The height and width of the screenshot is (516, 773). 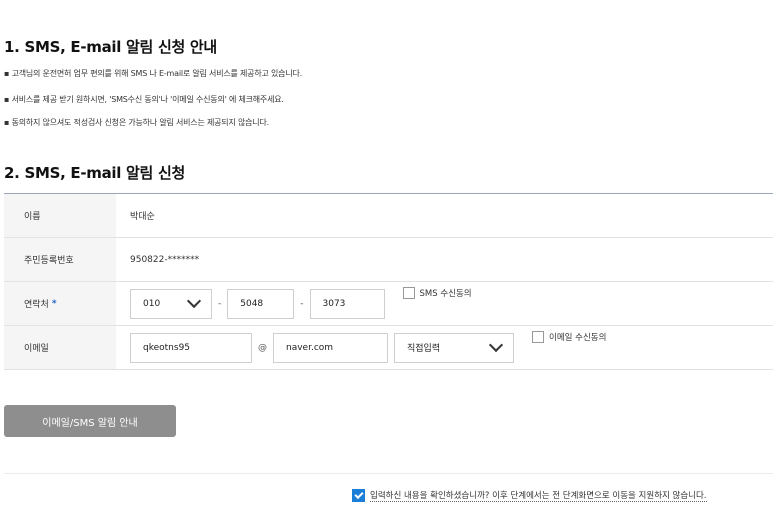 What do you see at coordinates (165, 259) in the screenshot?
I see `ssn-value: 950822-*******` at bounding box center [165, 259].